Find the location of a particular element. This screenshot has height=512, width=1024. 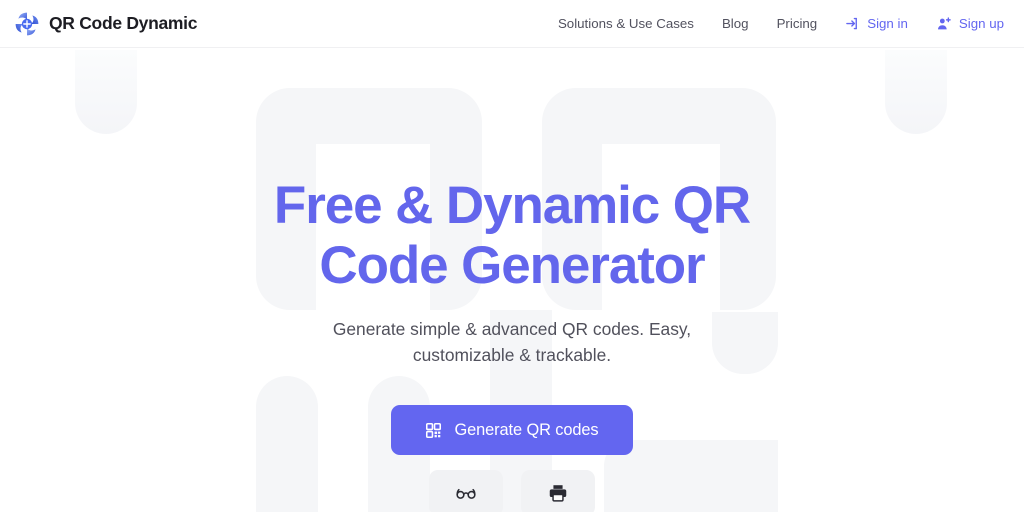

printer-icon is located at coordinates (558, 493).